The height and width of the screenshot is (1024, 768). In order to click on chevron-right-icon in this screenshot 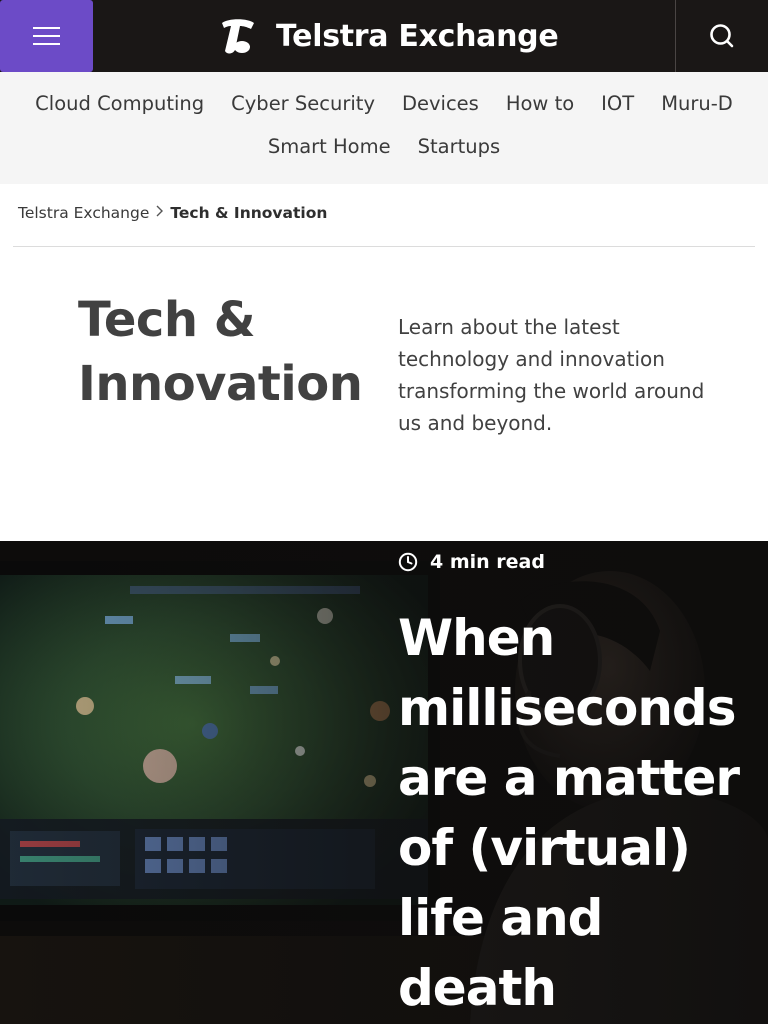, I will do `click(159, 213)`.